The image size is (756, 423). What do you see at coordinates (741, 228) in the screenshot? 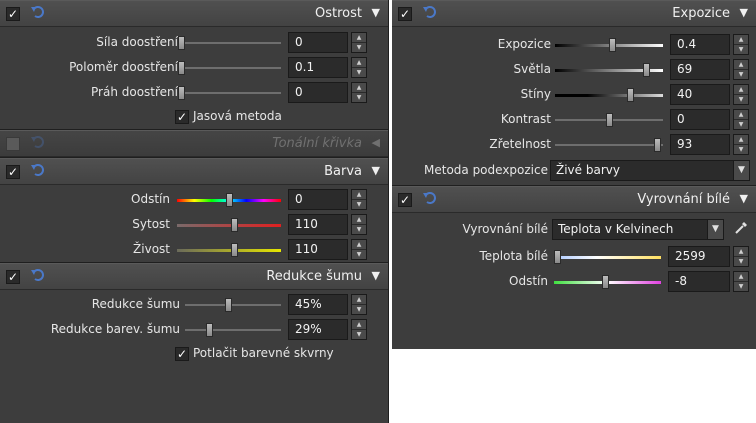
I see `eyedropper-icon` at bounding box center [741, 228].